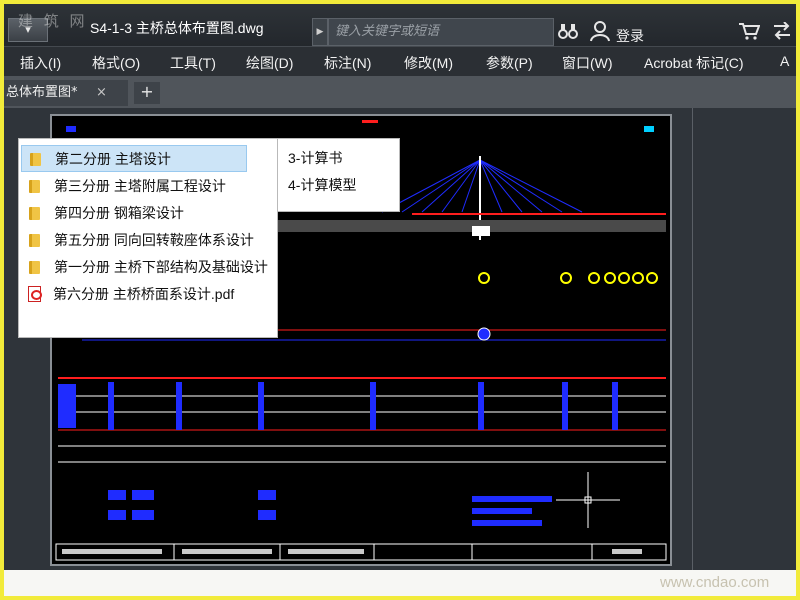 The image size is (800, 600). Describe the element at coordinates (144, 294) in the screenshot. I see `list-item-label: 第六分册 主桥桥面系设计.pdf` at that location.